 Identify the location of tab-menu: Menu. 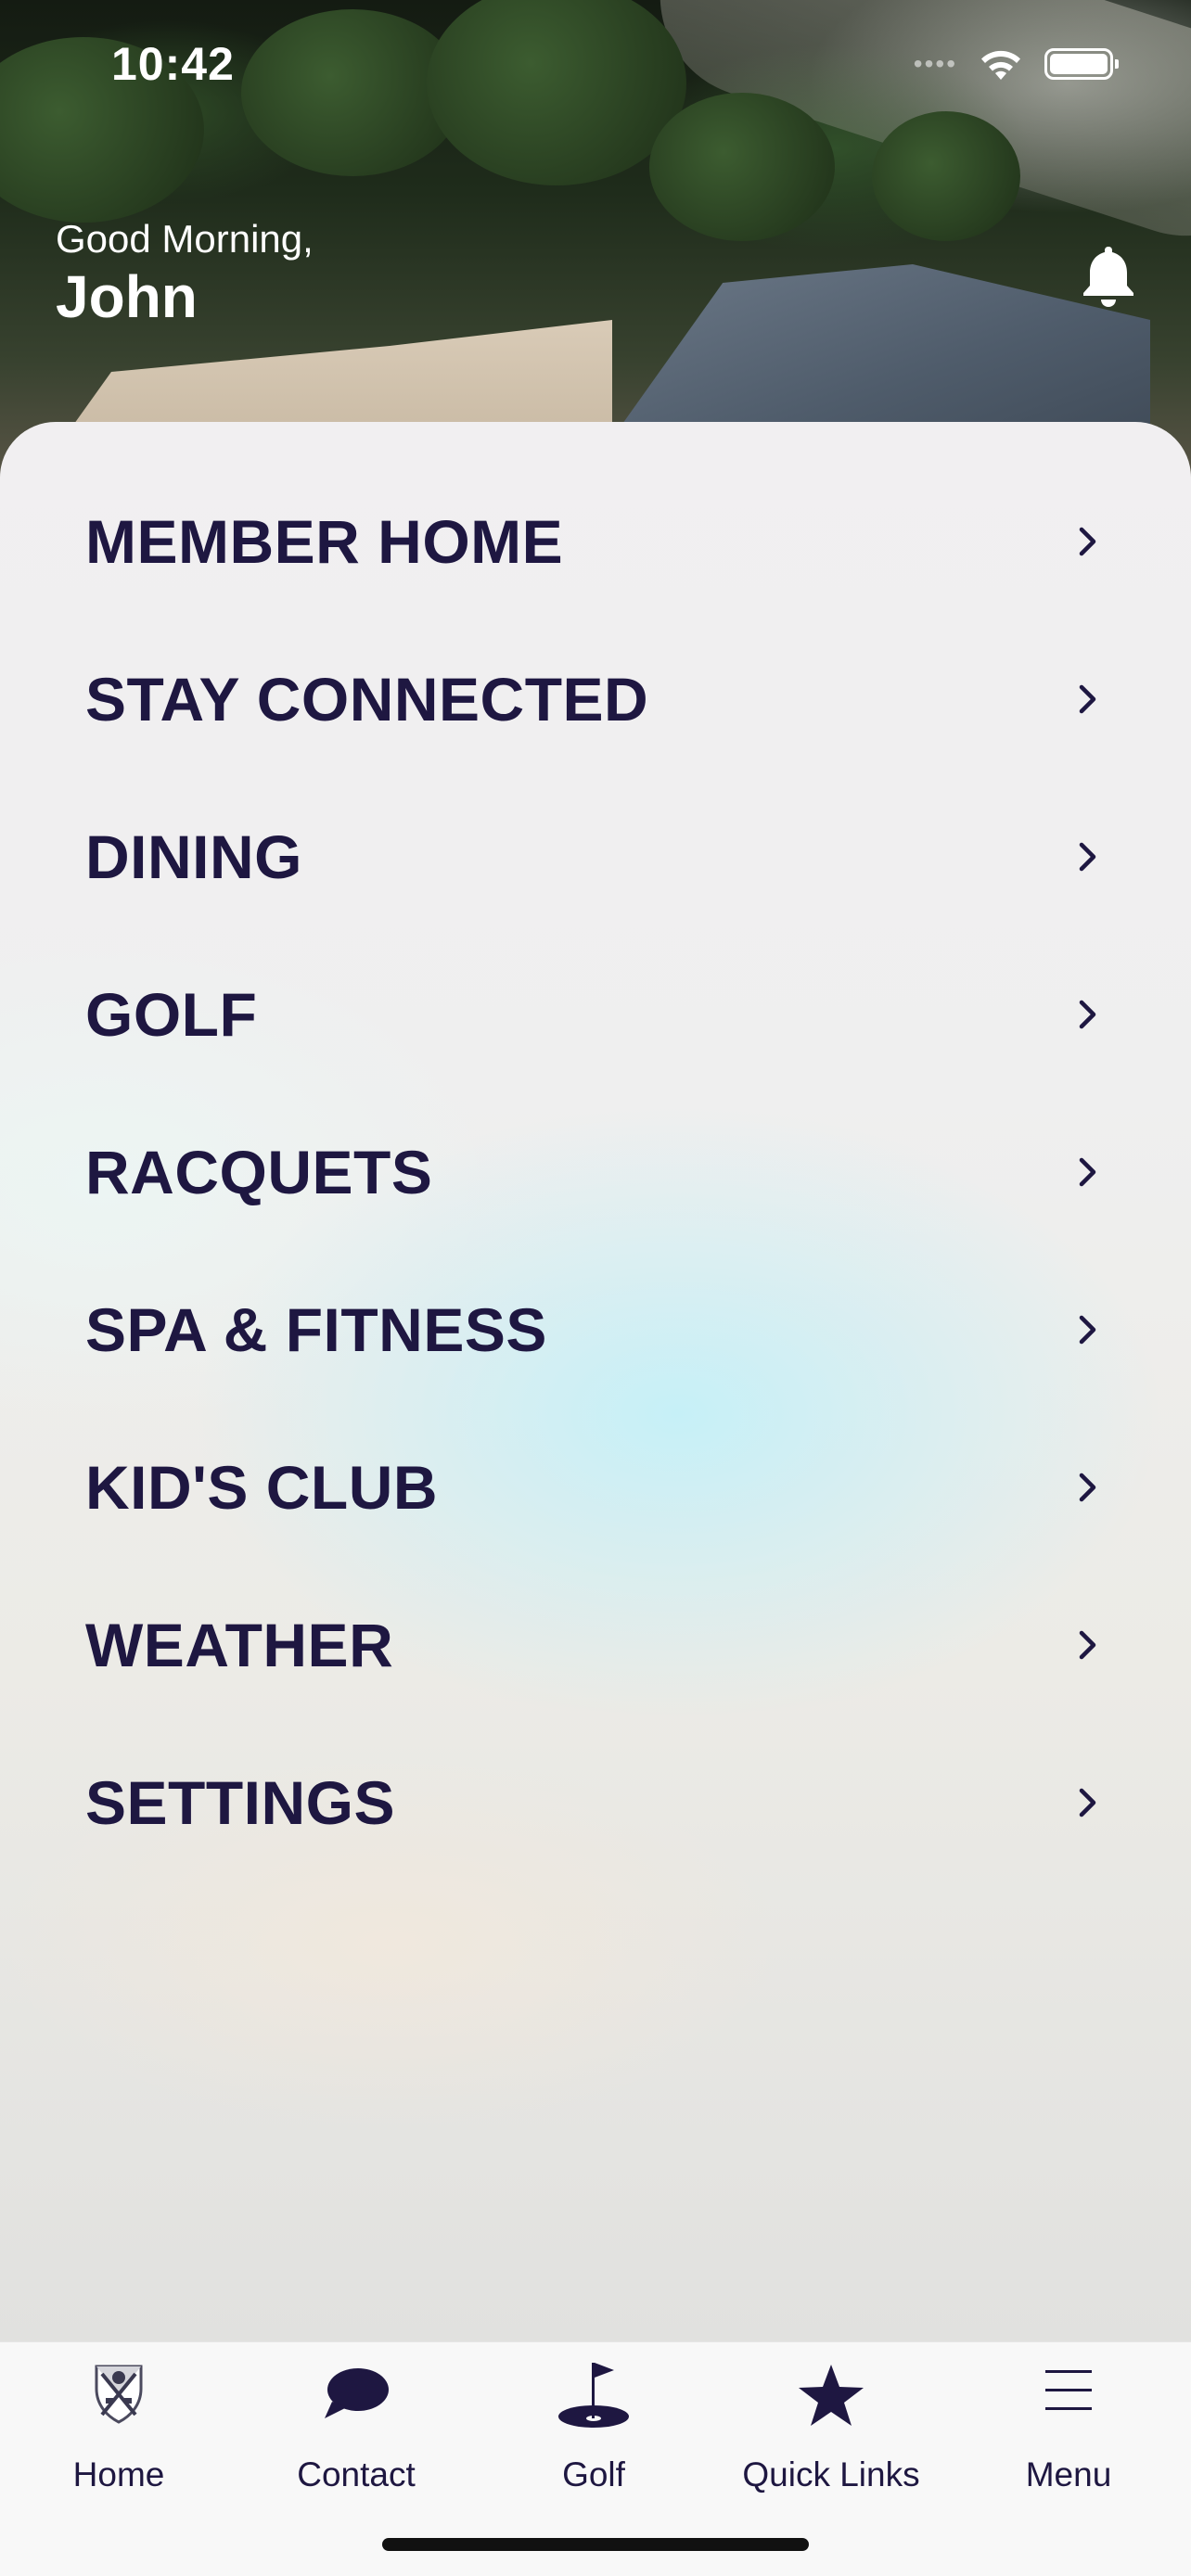
(1068, 2425).